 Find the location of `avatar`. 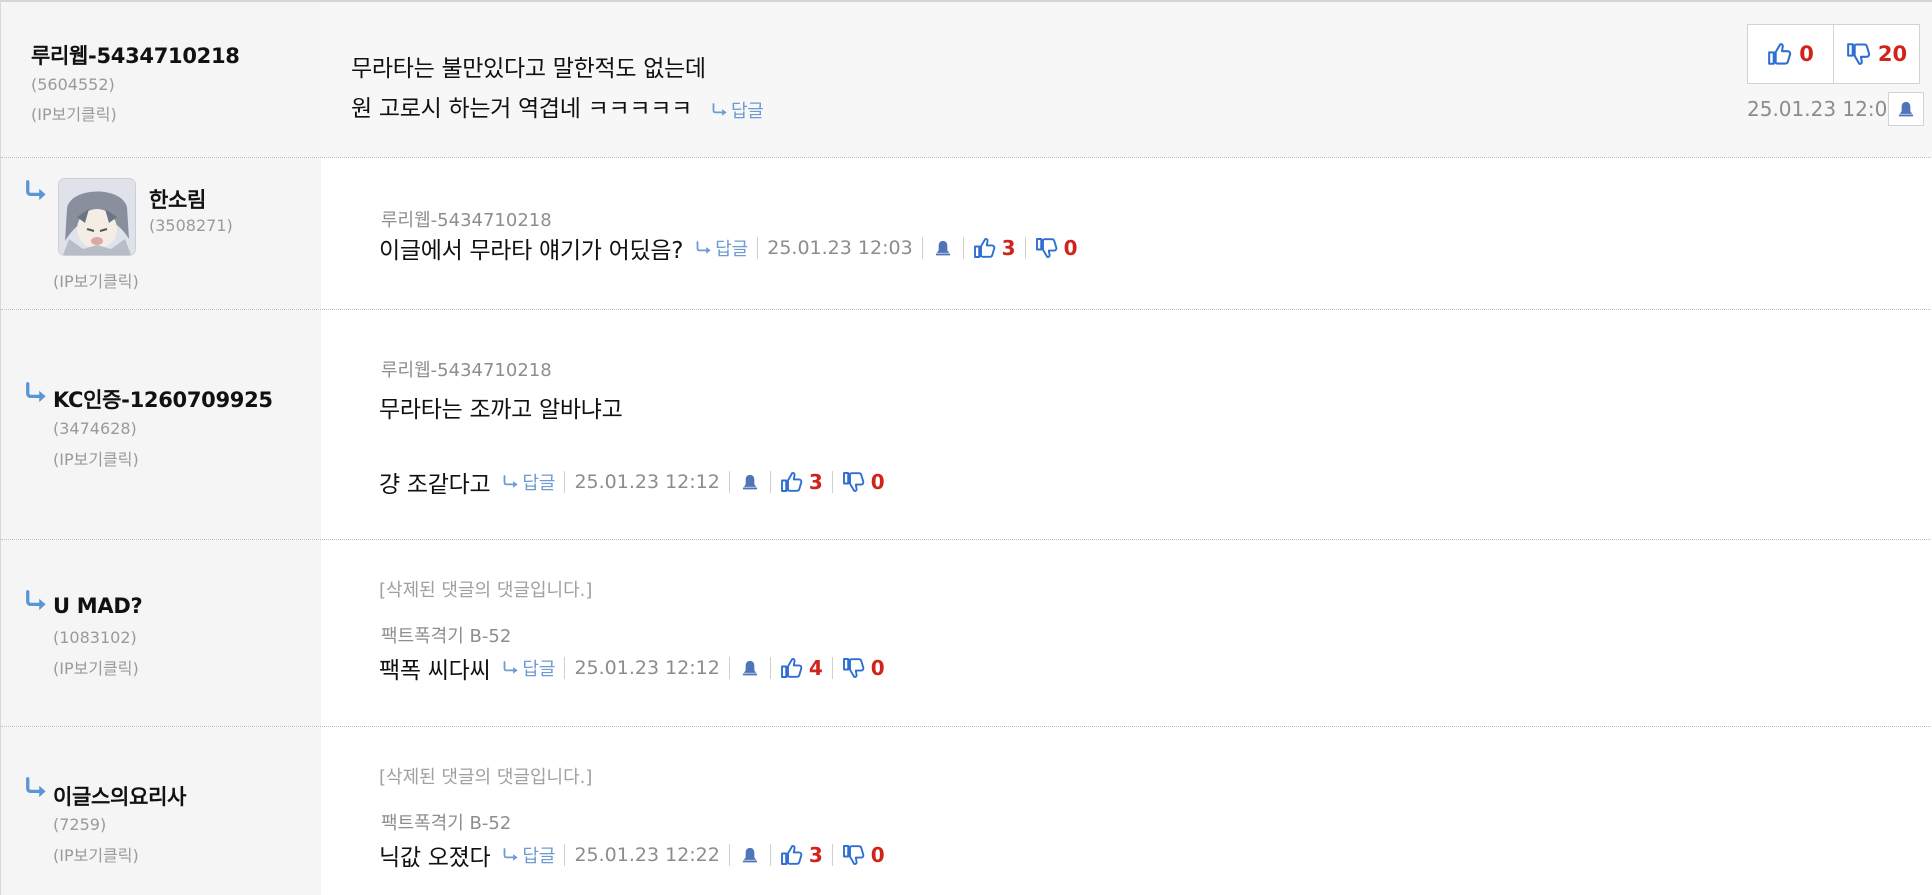

avatar is located at coordinates (97, 217).